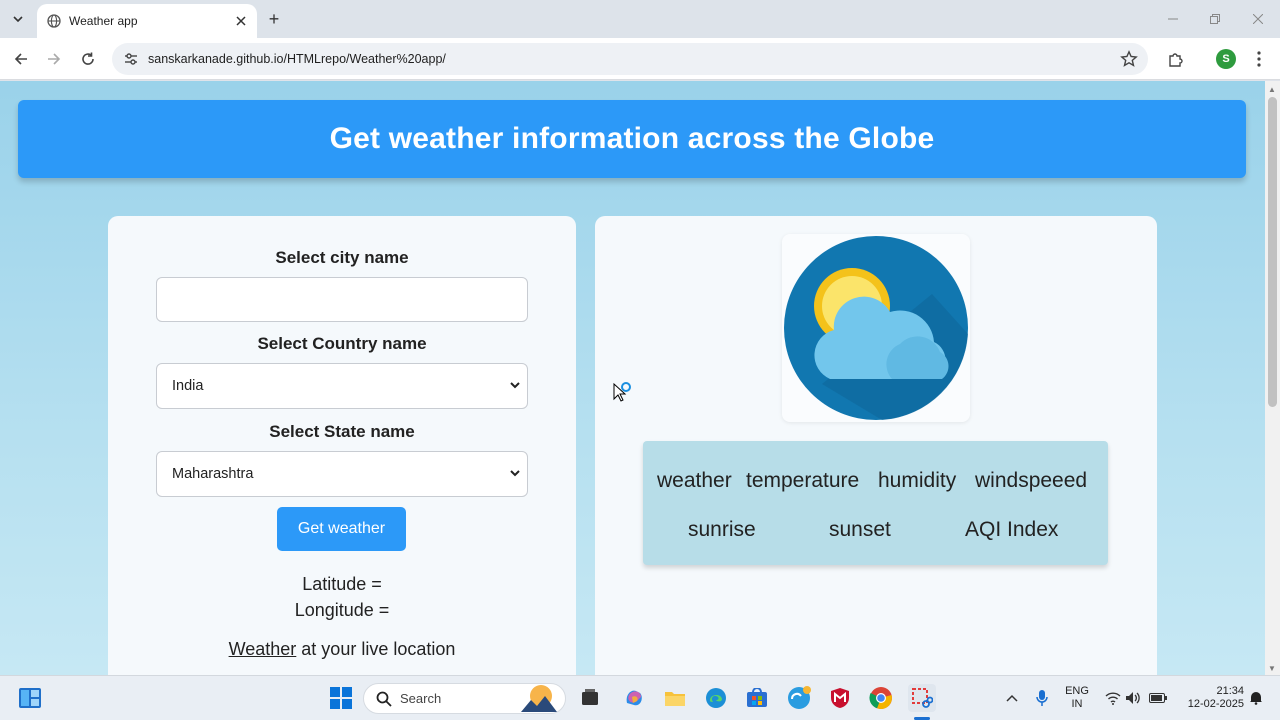  I want to click on minimize-button, so click(1173, 19).